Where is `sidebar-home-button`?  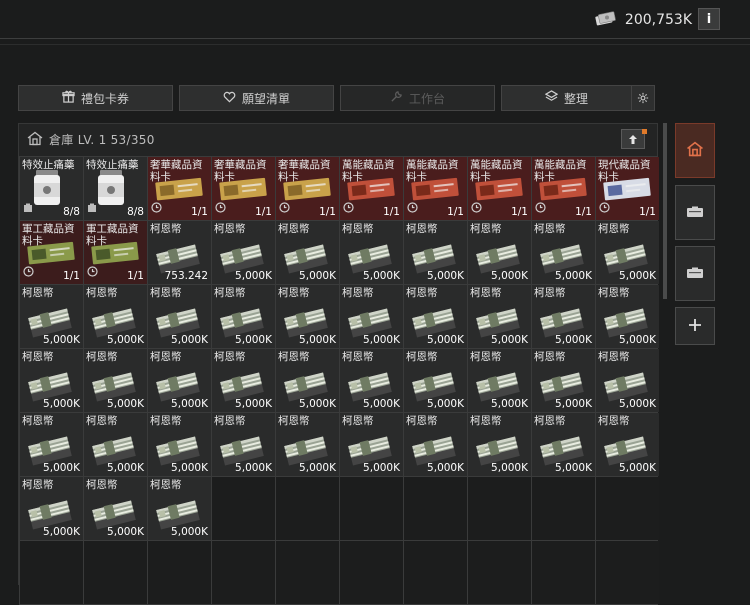
sidebar-home-button is located at coordinates (695, 150).